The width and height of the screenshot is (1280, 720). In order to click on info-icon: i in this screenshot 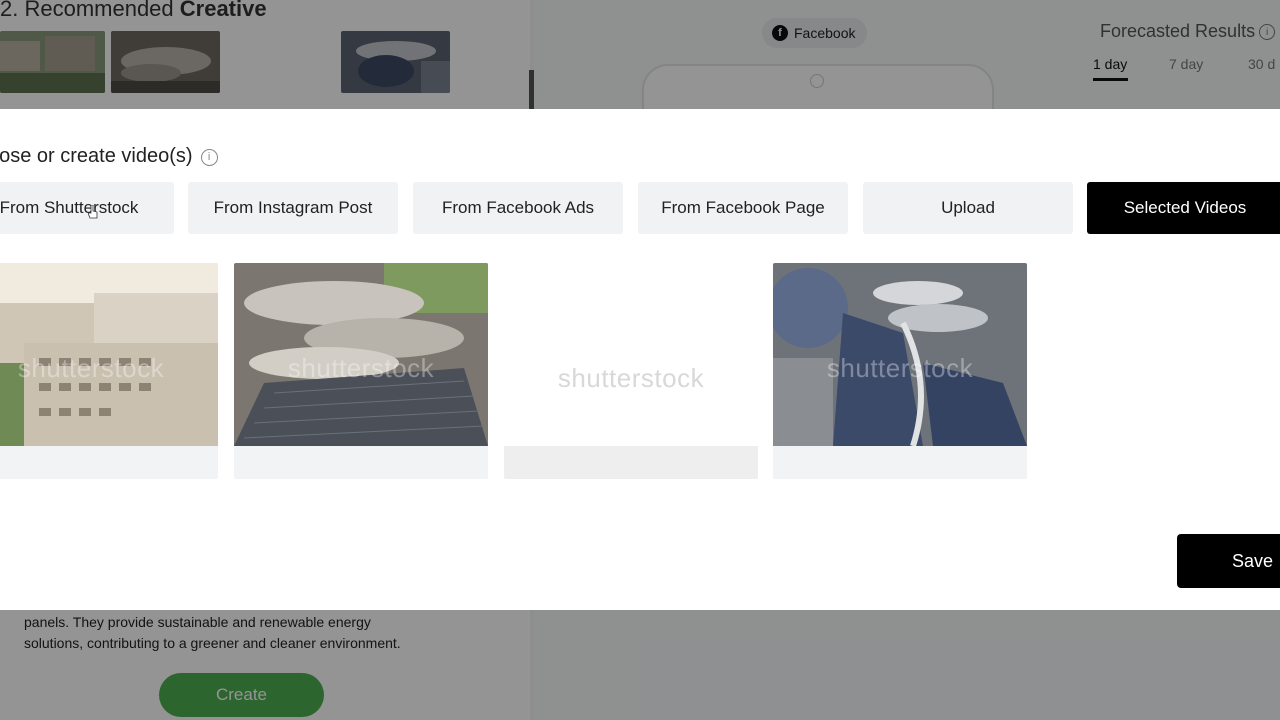, I will do `click(209, 157)`.